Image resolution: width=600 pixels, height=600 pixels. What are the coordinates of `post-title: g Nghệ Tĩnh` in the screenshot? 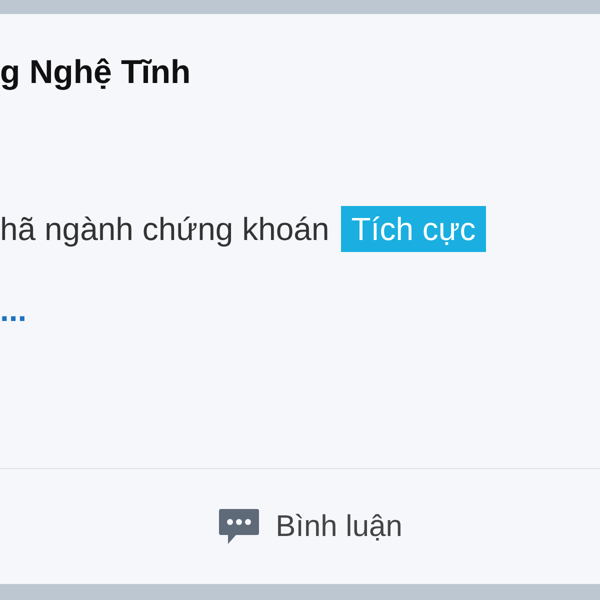 It's located at (96, 72).